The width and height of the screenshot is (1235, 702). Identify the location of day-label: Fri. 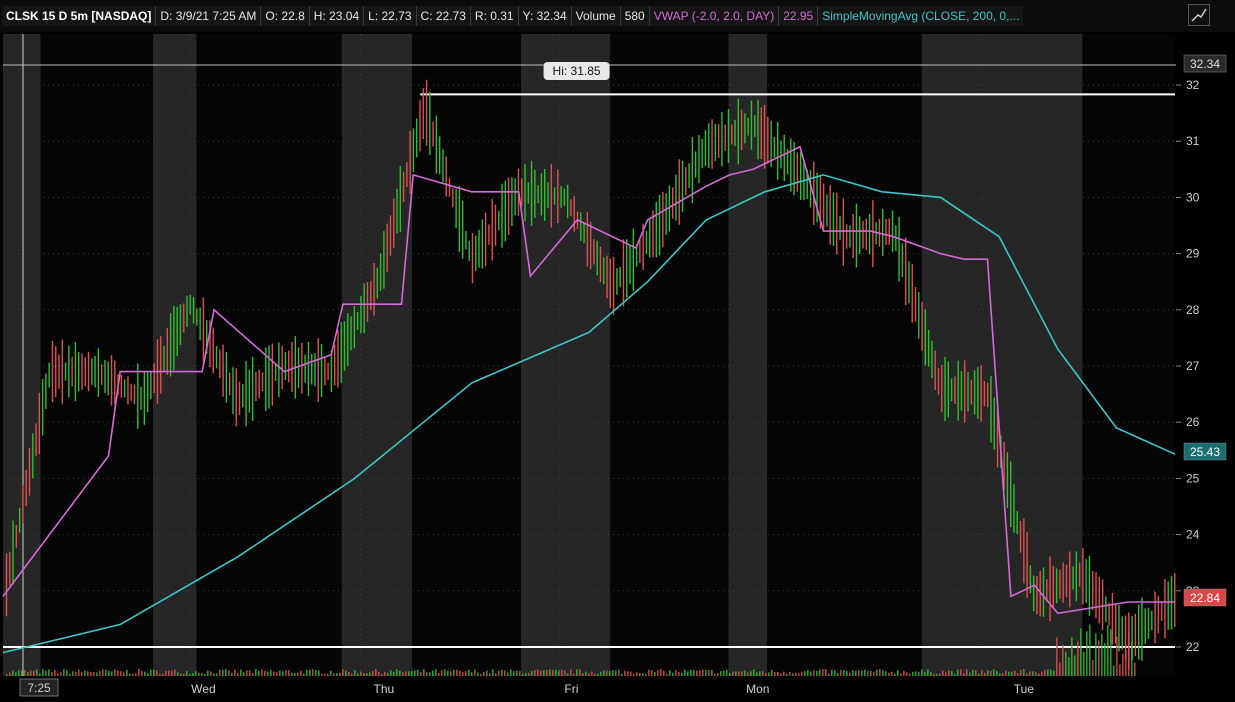
(571, 689).